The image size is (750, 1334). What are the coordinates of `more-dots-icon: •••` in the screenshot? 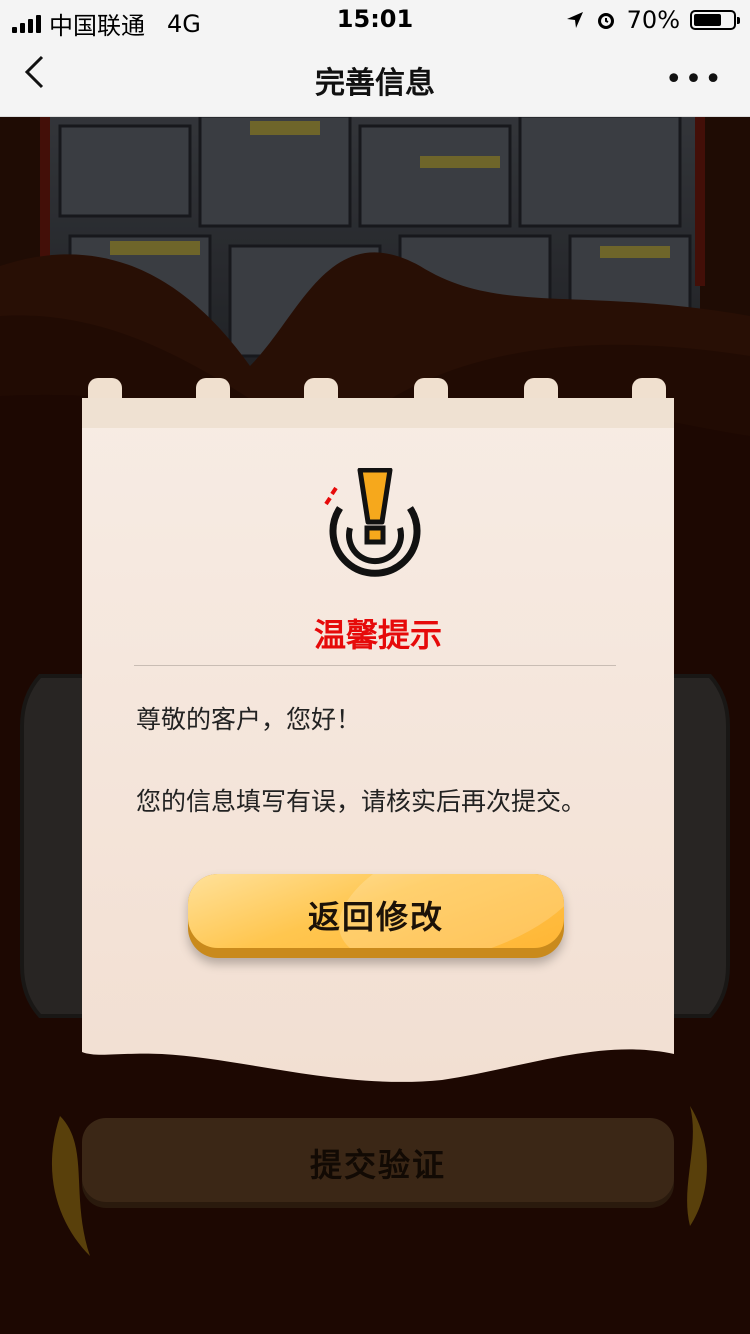 It's located at (694, 79).